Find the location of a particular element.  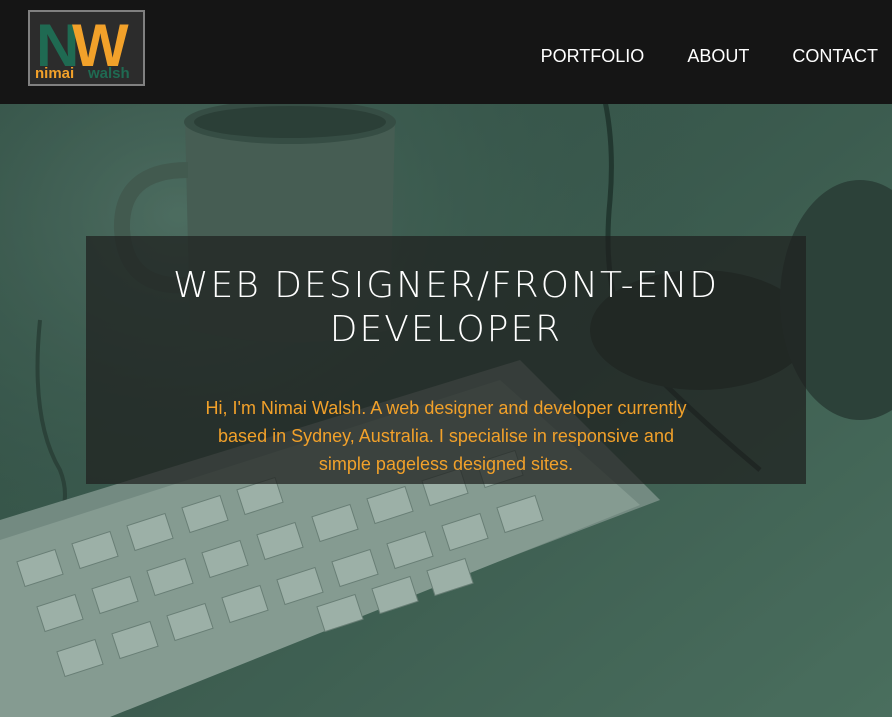

hero-title: WEB DESIGNER/FRONT-END DEVELOPER is located at coordinates (446, 308).